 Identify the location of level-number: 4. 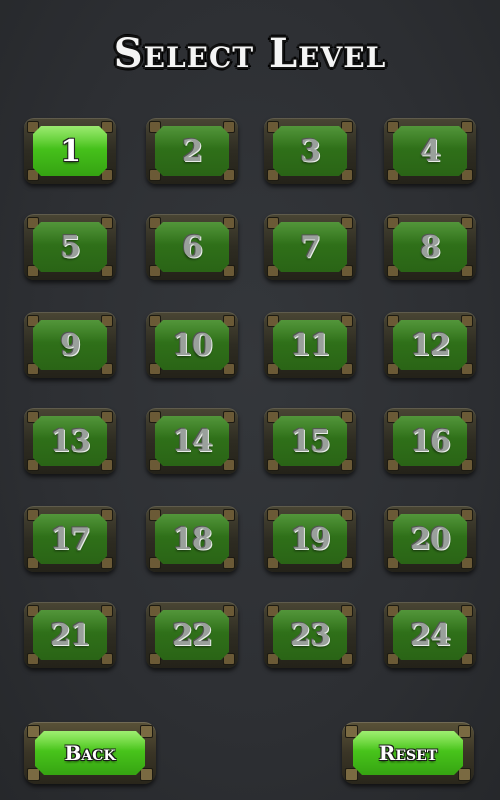
(430, 151).